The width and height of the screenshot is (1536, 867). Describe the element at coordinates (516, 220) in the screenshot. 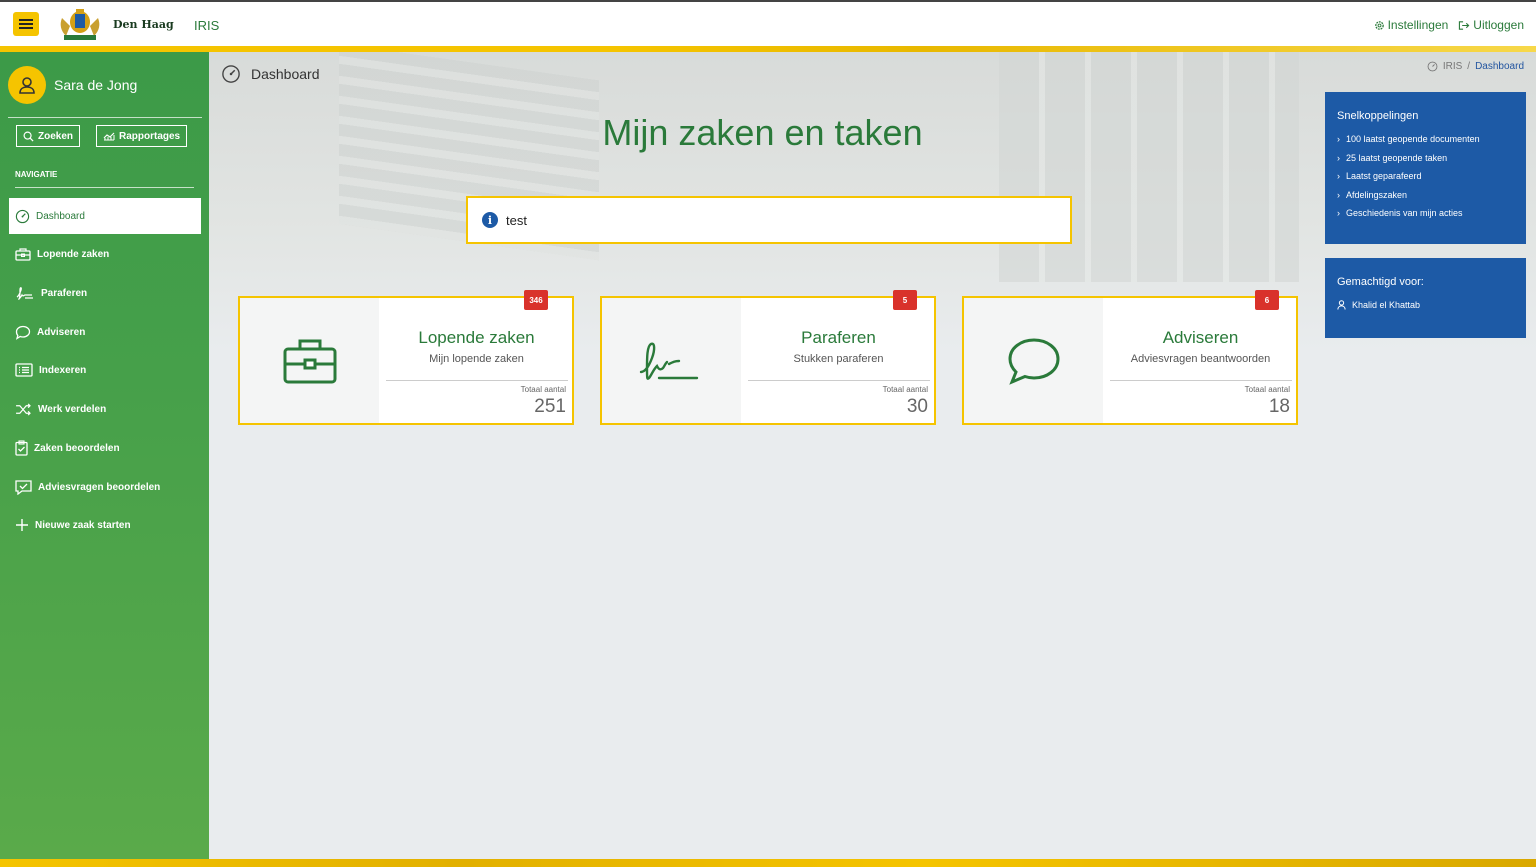

I see `info-message: test` at that location.